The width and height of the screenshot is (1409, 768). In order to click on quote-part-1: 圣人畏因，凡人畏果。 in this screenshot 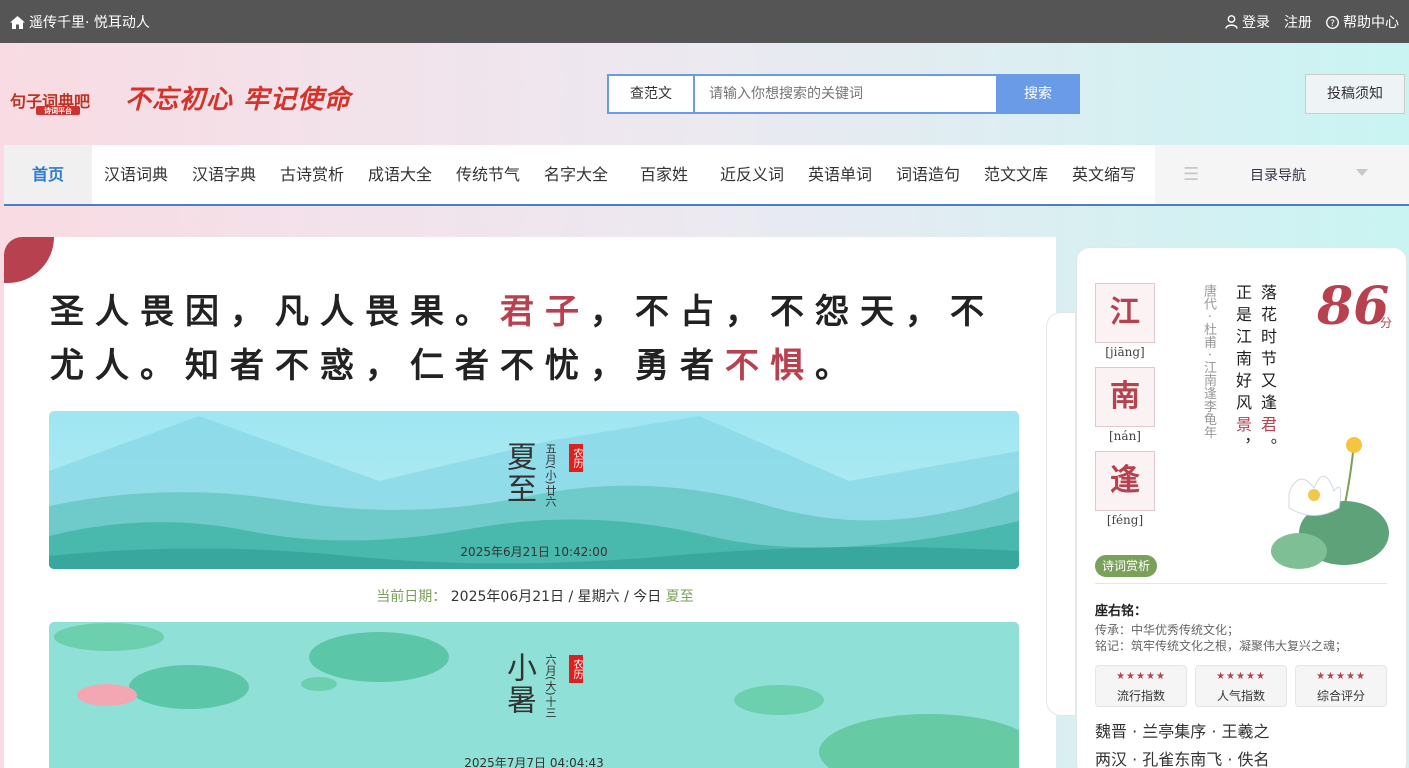, I will do `click(275, 312)`.